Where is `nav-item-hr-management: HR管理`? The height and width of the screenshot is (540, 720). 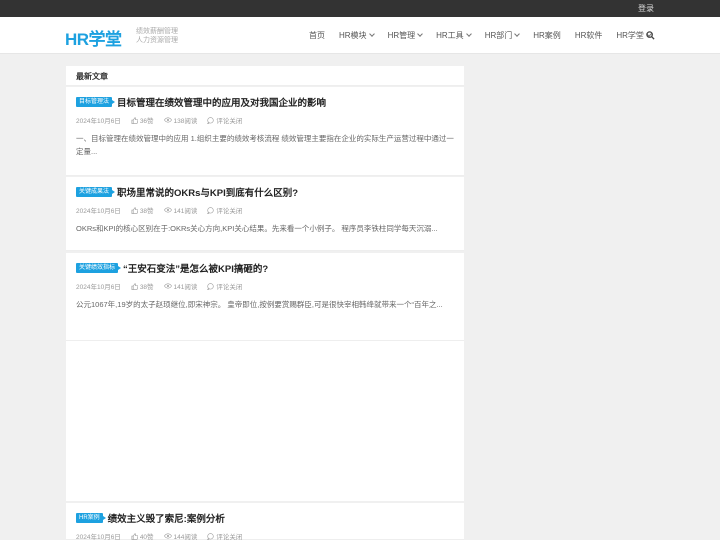
nav-item-hr-management: HR管理 is located at coordinates (405, 35).